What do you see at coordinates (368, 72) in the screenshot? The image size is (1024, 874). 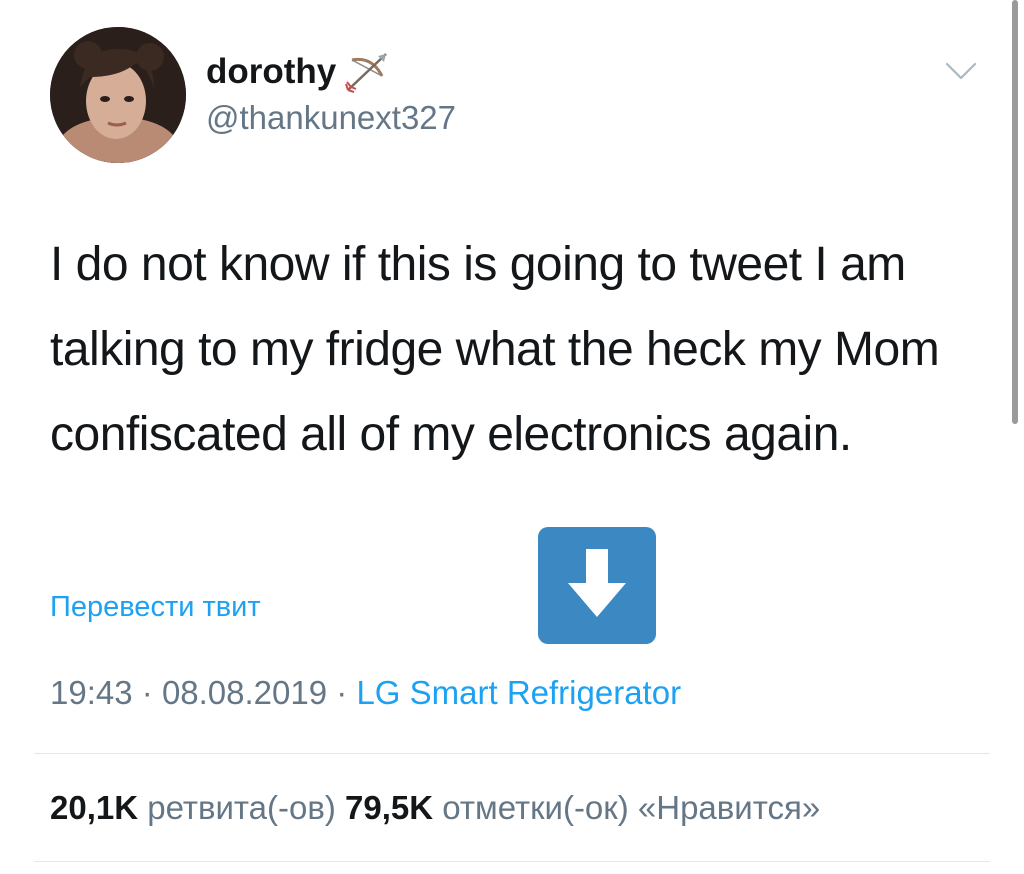 I see `bow-and-arrow-icon` at bounding box center [368, 72].